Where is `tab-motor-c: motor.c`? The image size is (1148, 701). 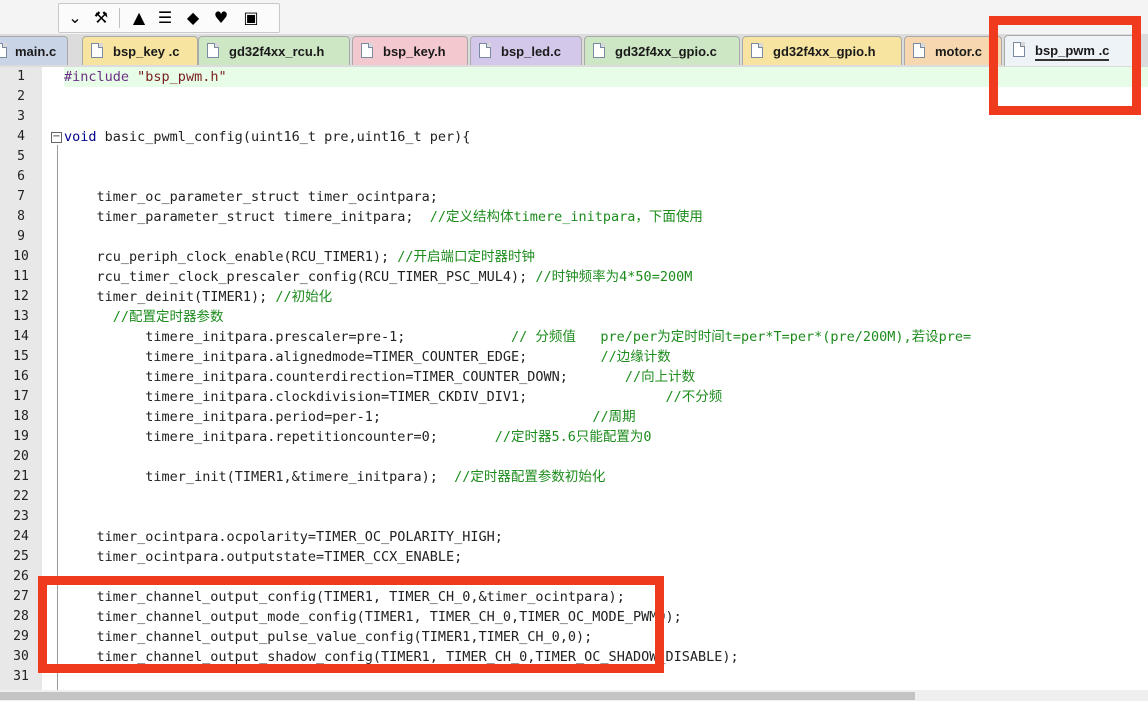
tab-motor-c: motor.c is located at coordinates (953, 50).